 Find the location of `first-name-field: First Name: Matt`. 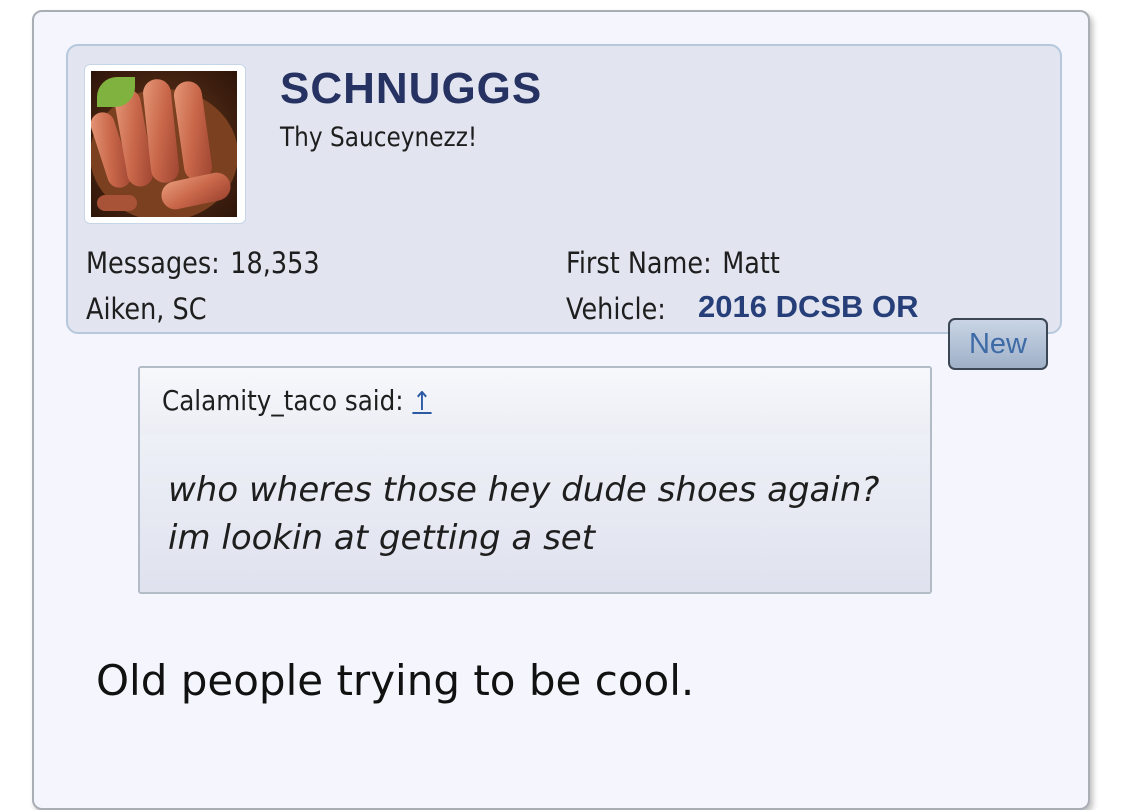

first-name-field: First Name: Matt is located at coordinates (673, 263).